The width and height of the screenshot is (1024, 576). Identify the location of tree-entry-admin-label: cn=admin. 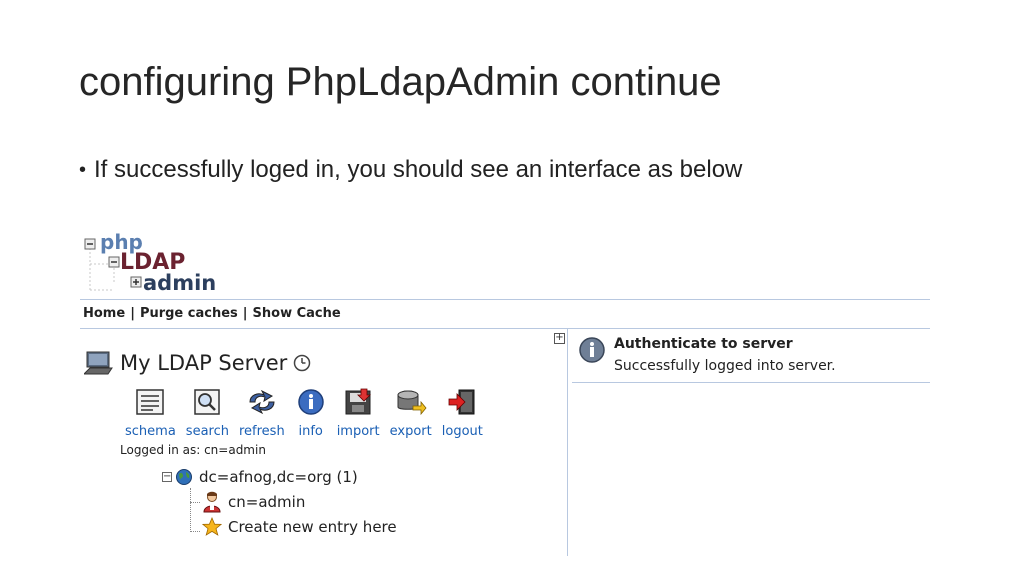
(266, 502).